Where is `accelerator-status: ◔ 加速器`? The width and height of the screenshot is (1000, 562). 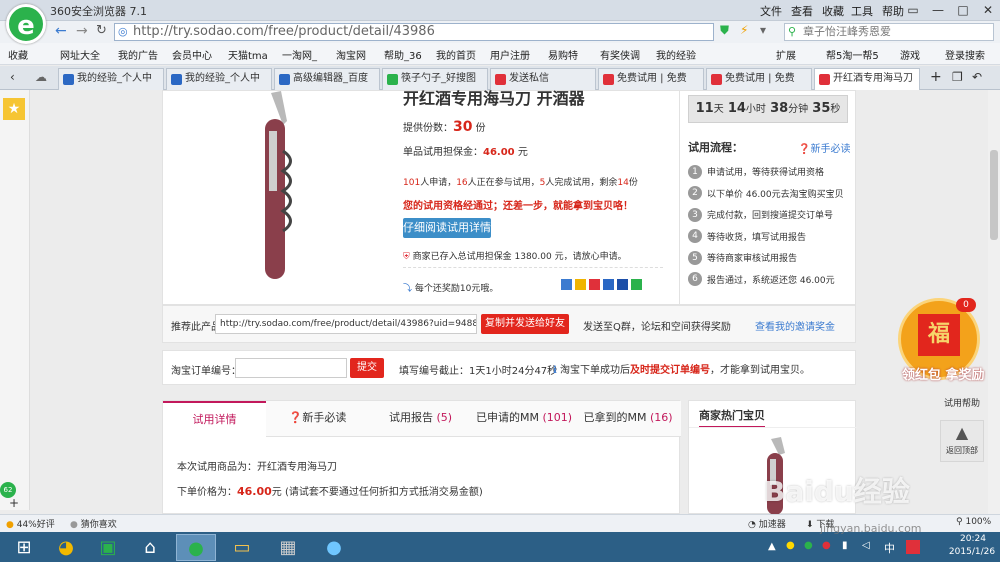
accelerator-status: ◔ 加速器 is located at coordinates (767, 523).